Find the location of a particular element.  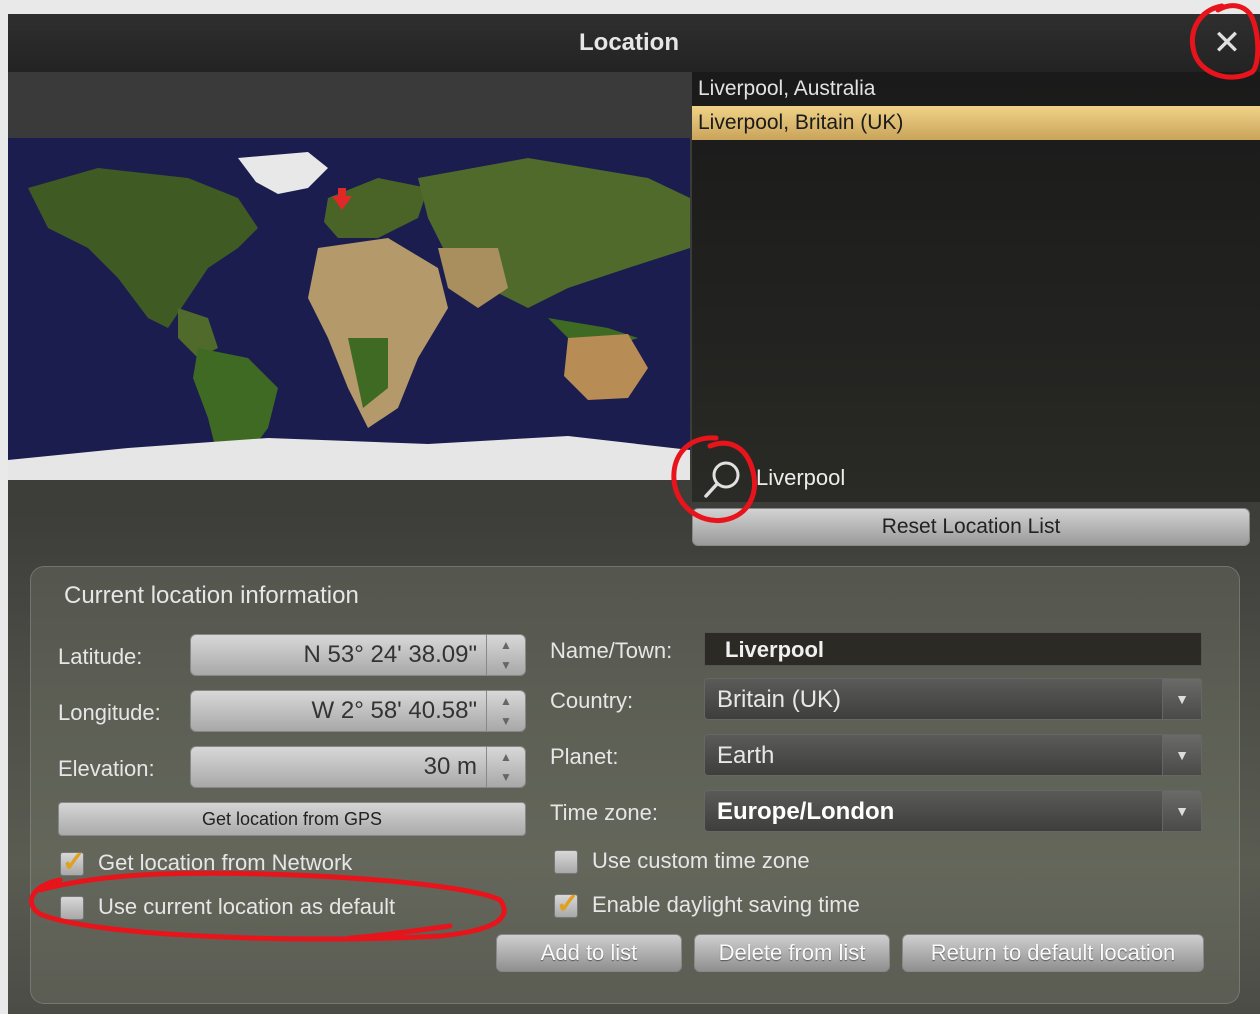

delete-from-list-button: Delete from list is located at coordinates (792, 953).